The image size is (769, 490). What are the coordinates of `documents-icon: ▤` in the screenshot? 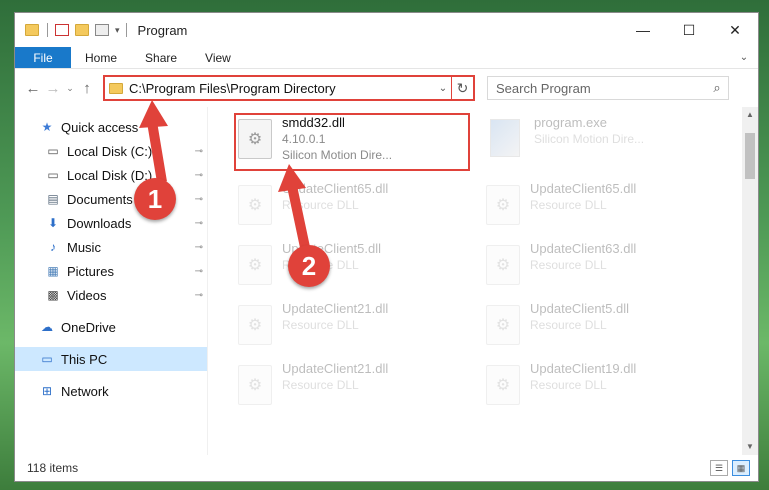 It's located at (53, 199).